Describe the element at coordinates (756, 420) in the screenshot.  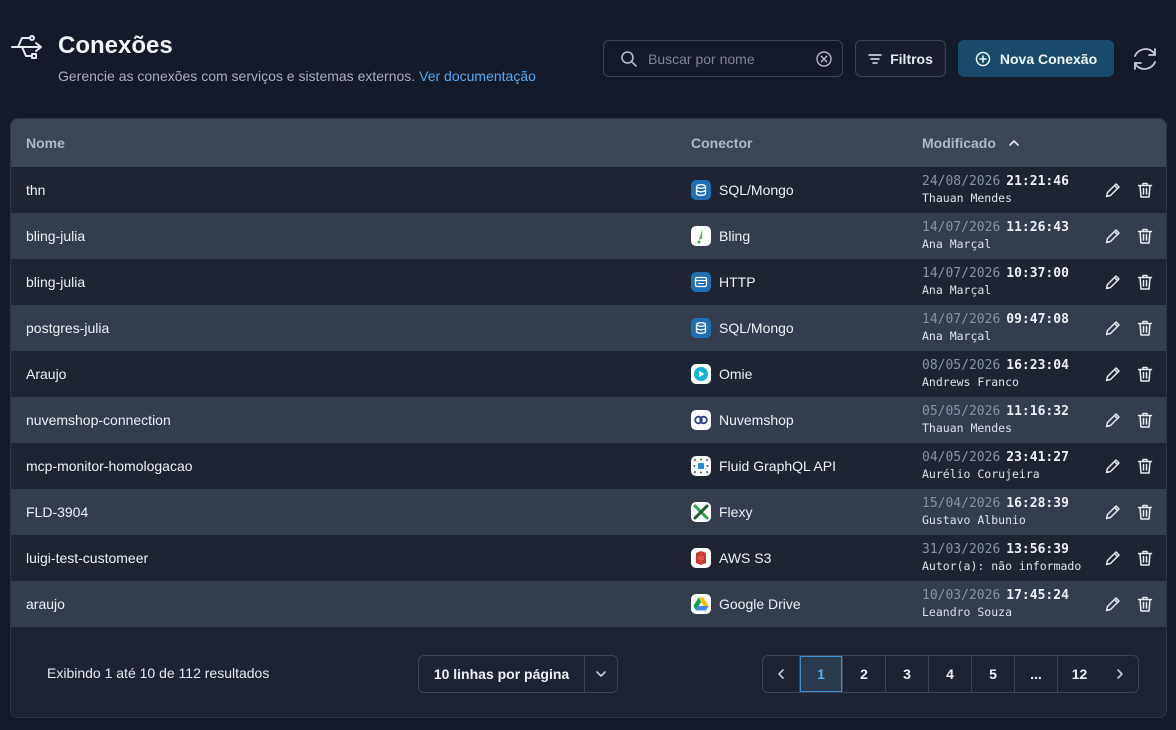
I see `connector-name: Nuvemshop` at that location.